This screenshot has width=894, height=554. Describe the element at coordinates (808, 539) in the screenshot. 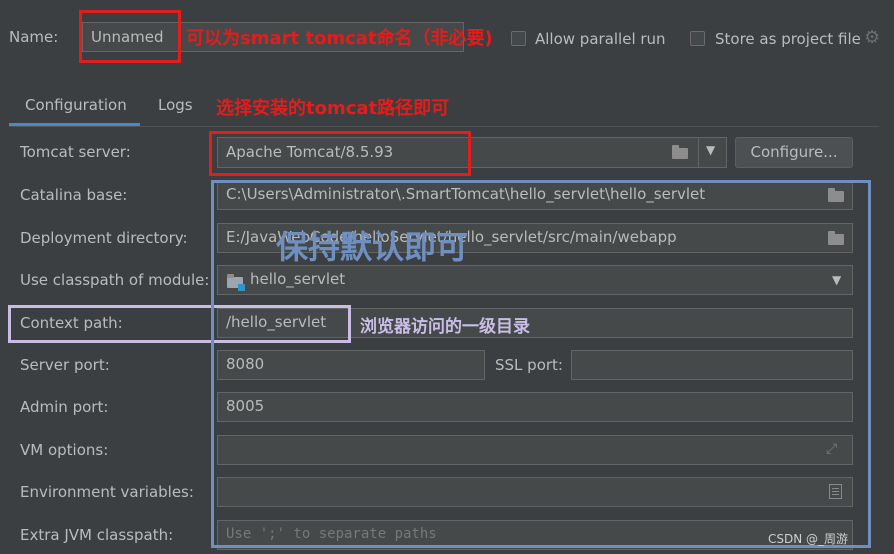

I see `watermark: CSDN @_周游` at that location.